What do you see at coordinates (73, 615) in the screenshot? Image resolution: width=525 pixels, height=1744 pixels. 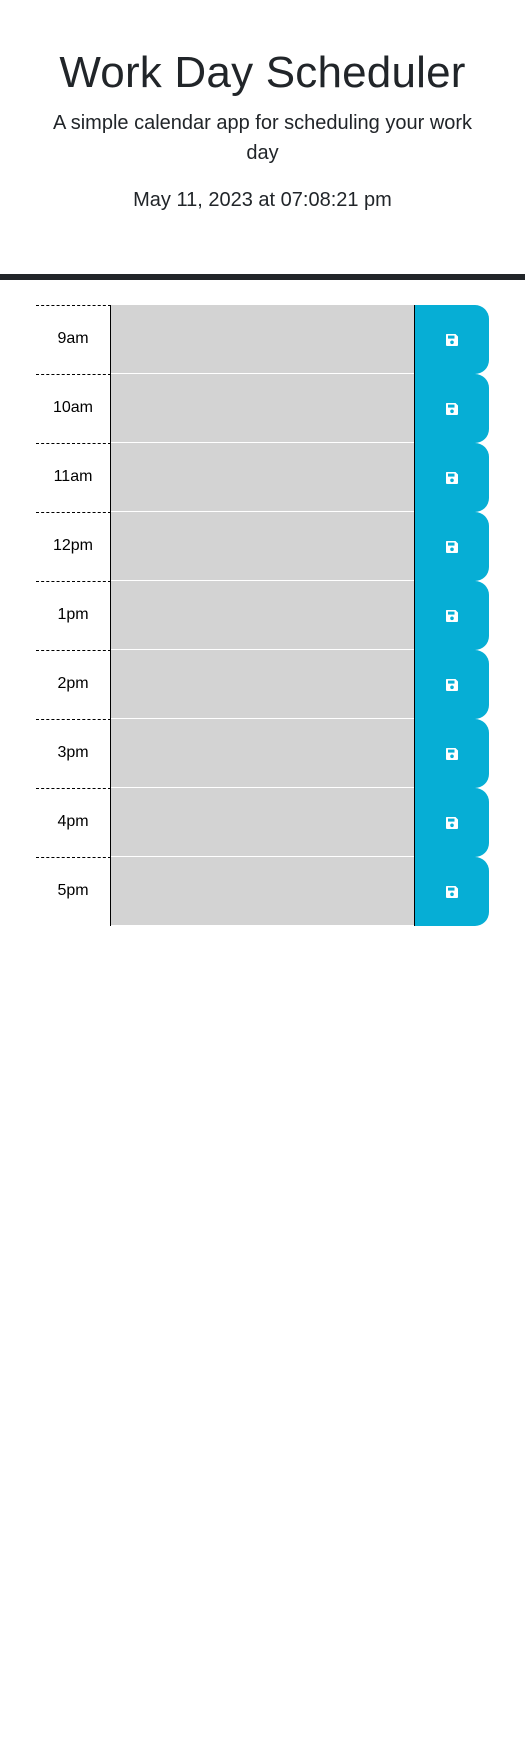 I see `hour-label: 1pm` at bounding box center [73, 615].